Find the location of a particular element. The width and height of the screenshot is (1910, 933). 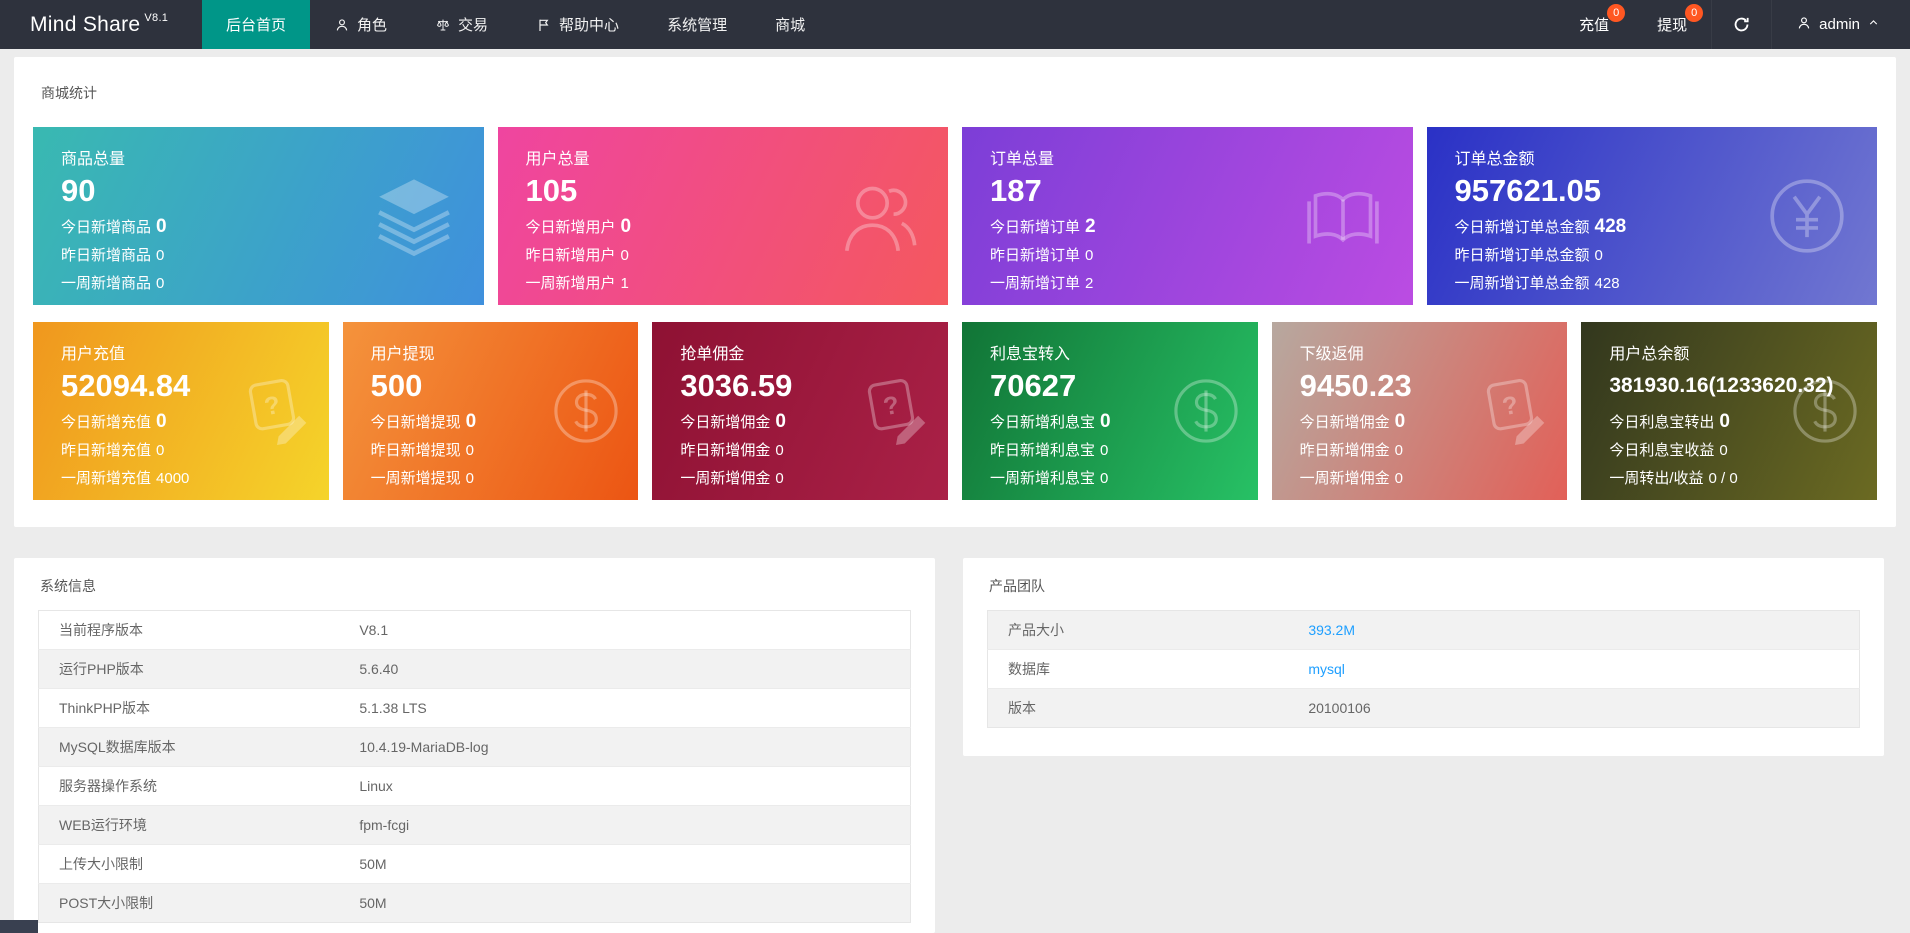

stat-card-subline: 一周新增佣金 0 is located at coordinates (1430, 479).